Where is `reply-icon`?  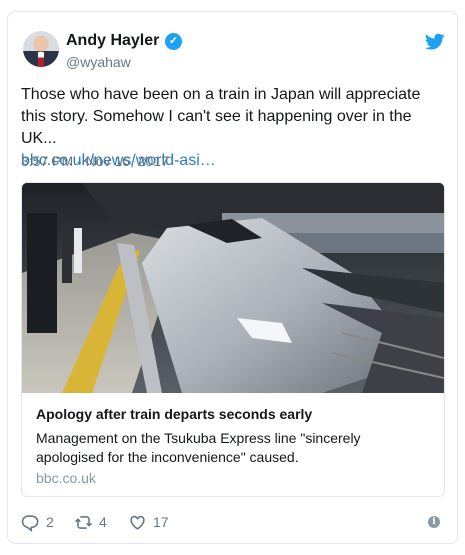 reply-icon is located at coordinates (30, 523).